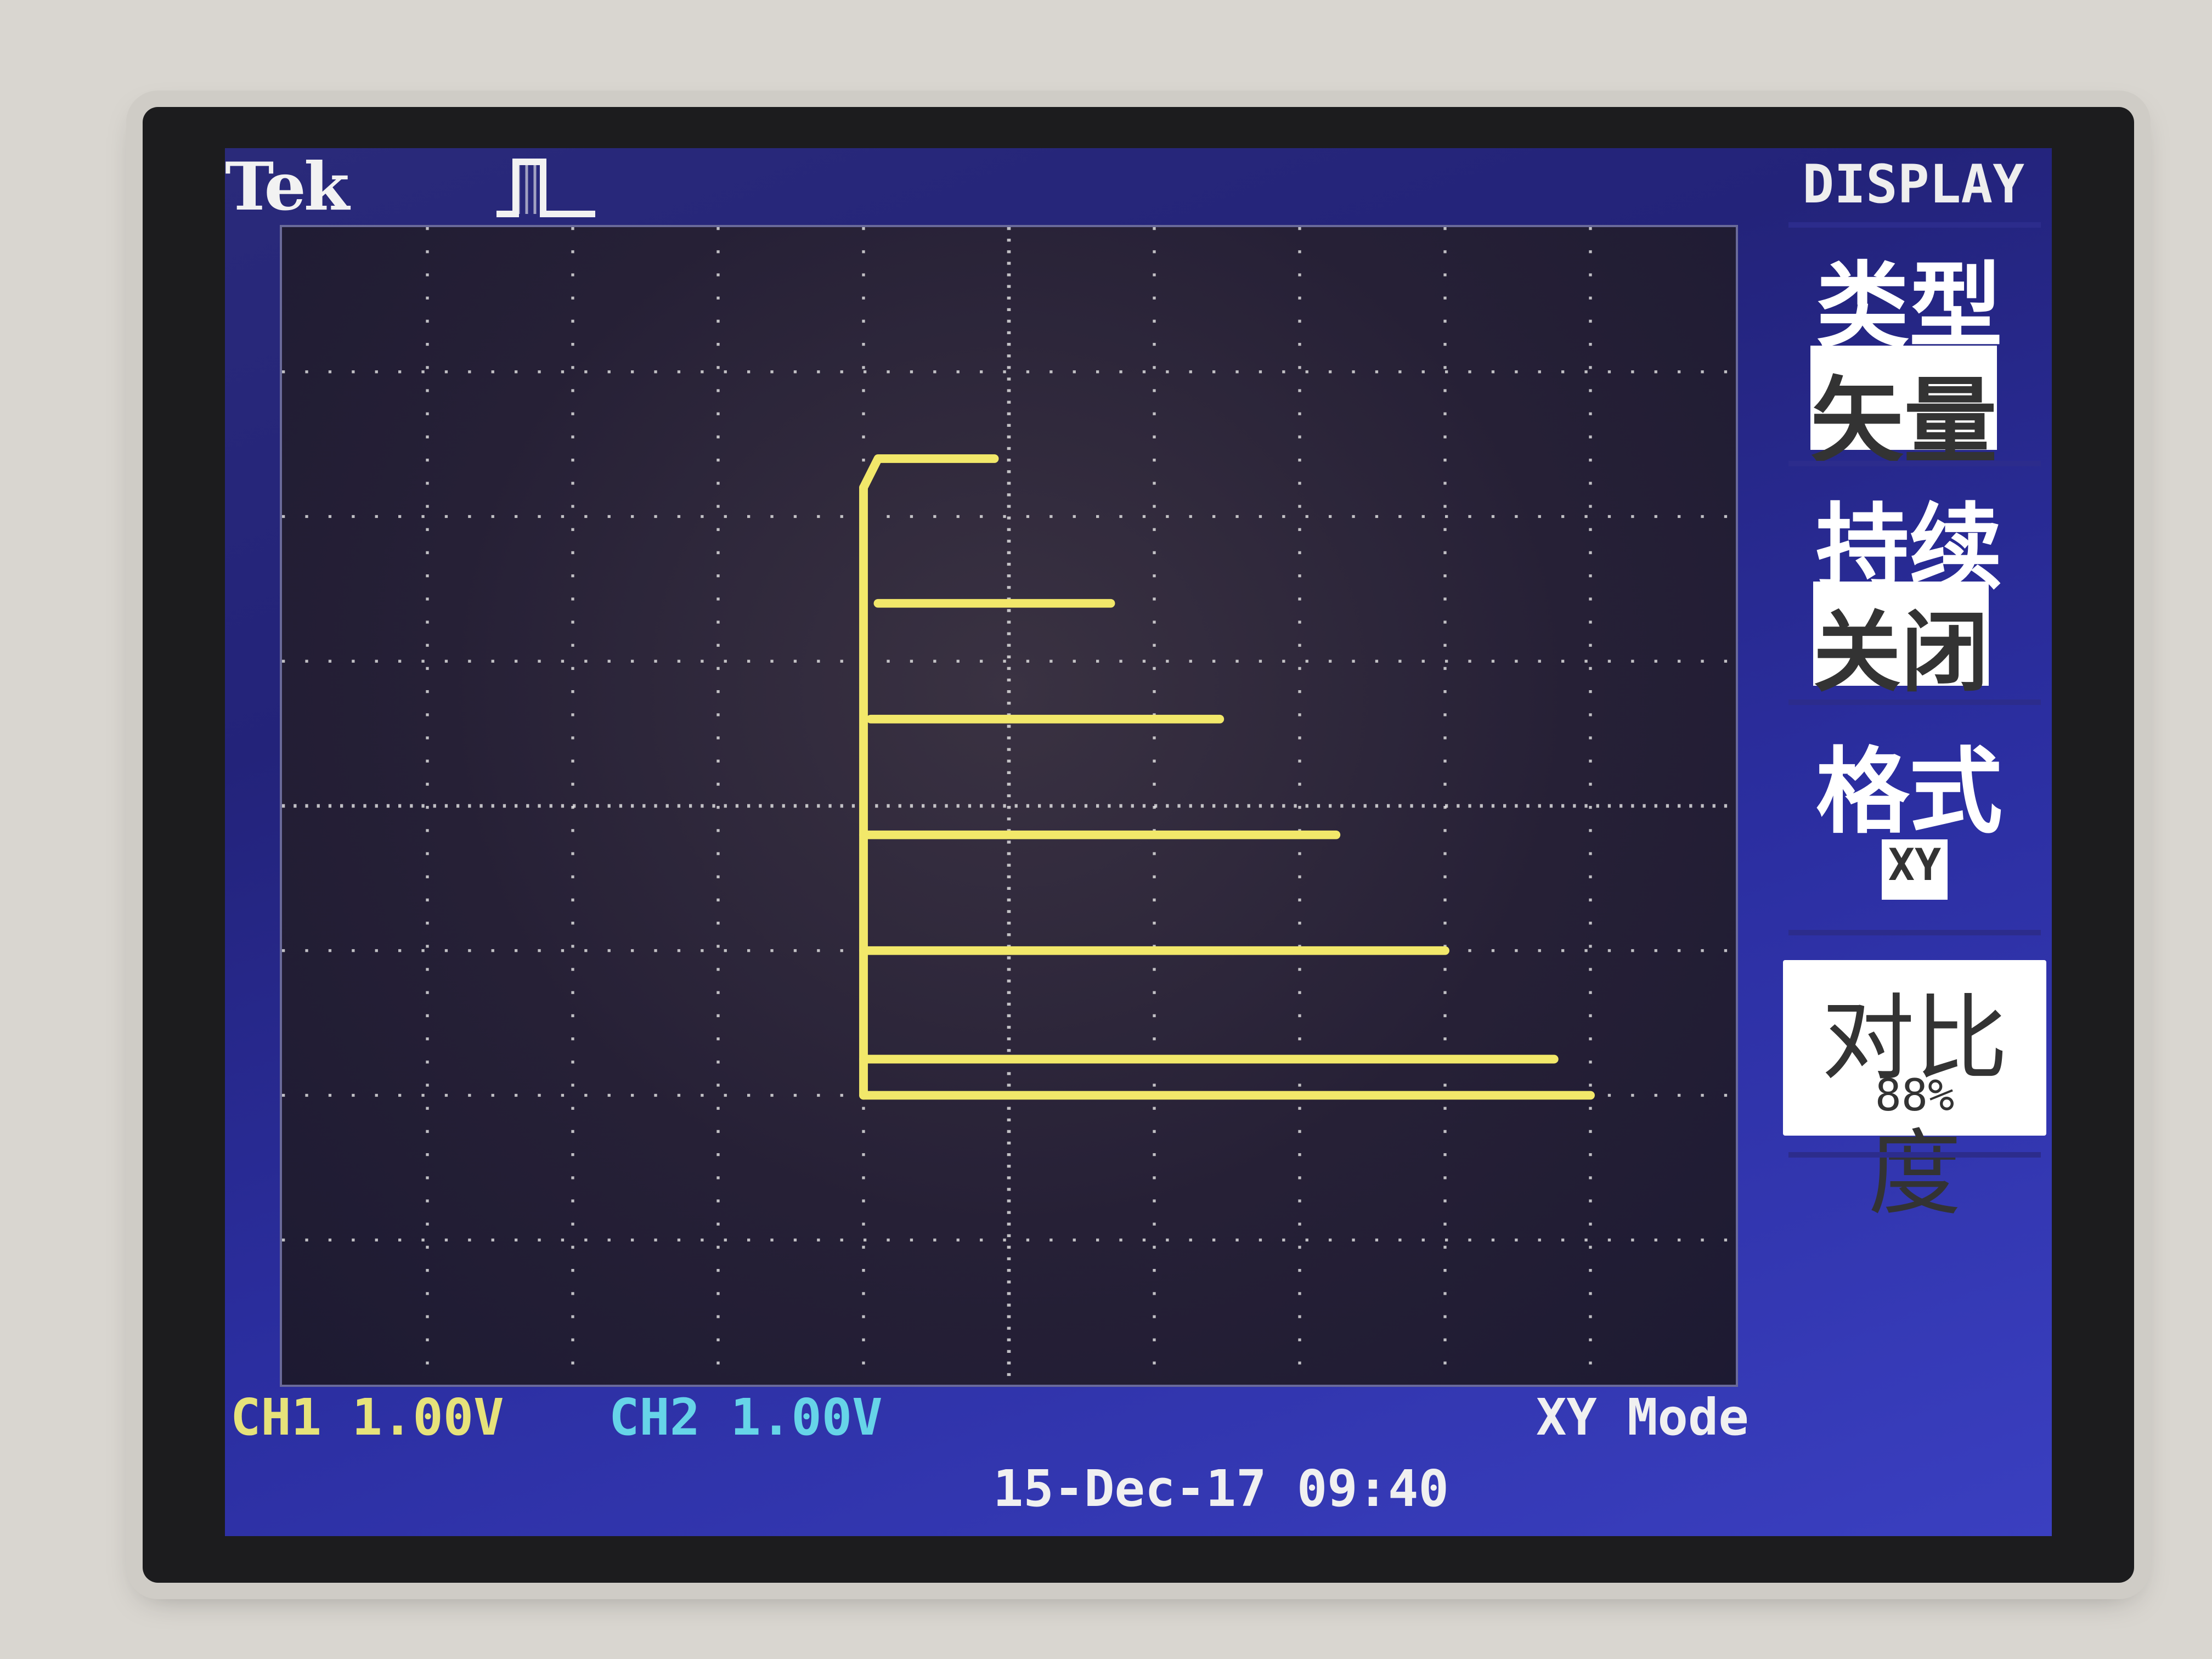 The image size is (2212, 1659). I want to click on display-menu: DISPLAY 类型 矢量 持续 关闭 格式 XY 对比度 88%, so click(1903, 688).